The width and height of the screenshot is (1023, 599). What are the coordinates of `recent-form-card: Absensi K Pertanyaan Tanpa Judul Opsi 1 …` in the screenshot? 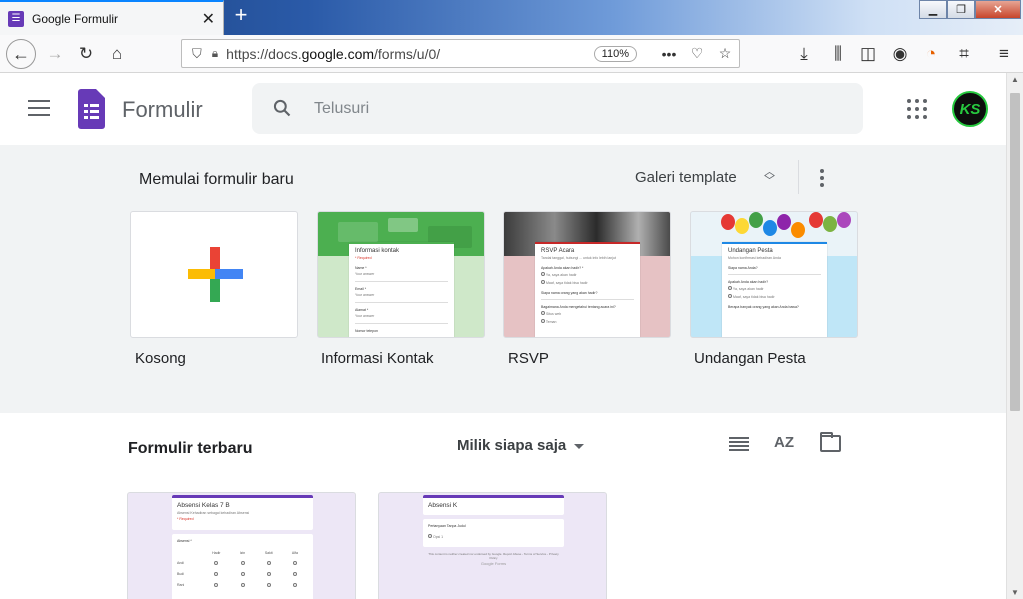 It's located at (492, 545).